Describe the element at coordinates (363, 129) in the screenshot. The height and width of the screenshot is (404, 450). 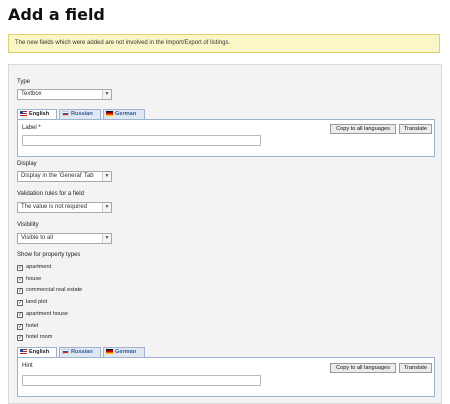
I see `copy-to-all-languages-button: Copy to all languages` at that location.